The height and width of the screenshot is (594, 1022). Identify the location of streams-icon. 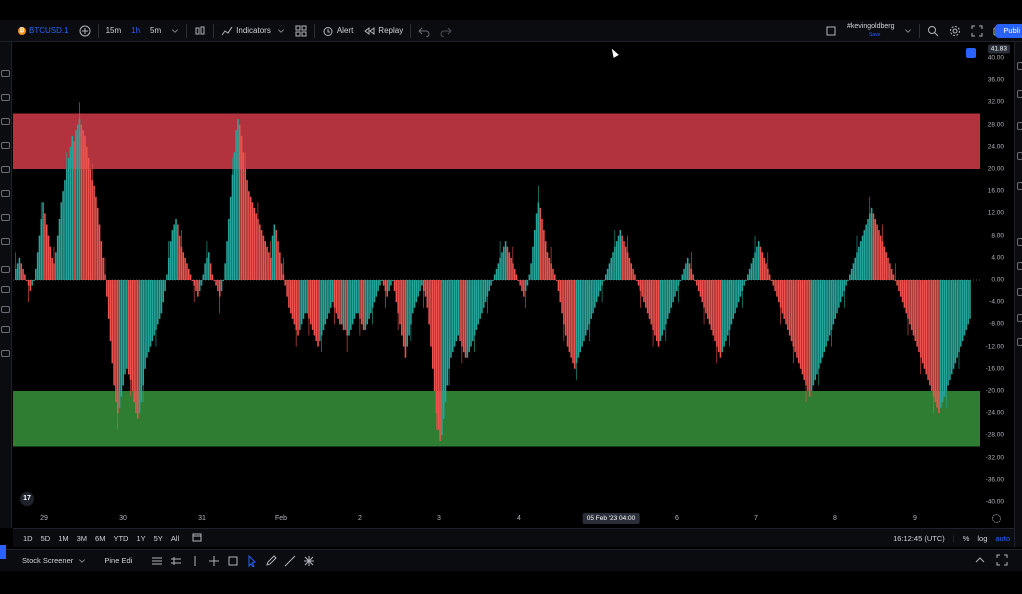
(1019, 266).